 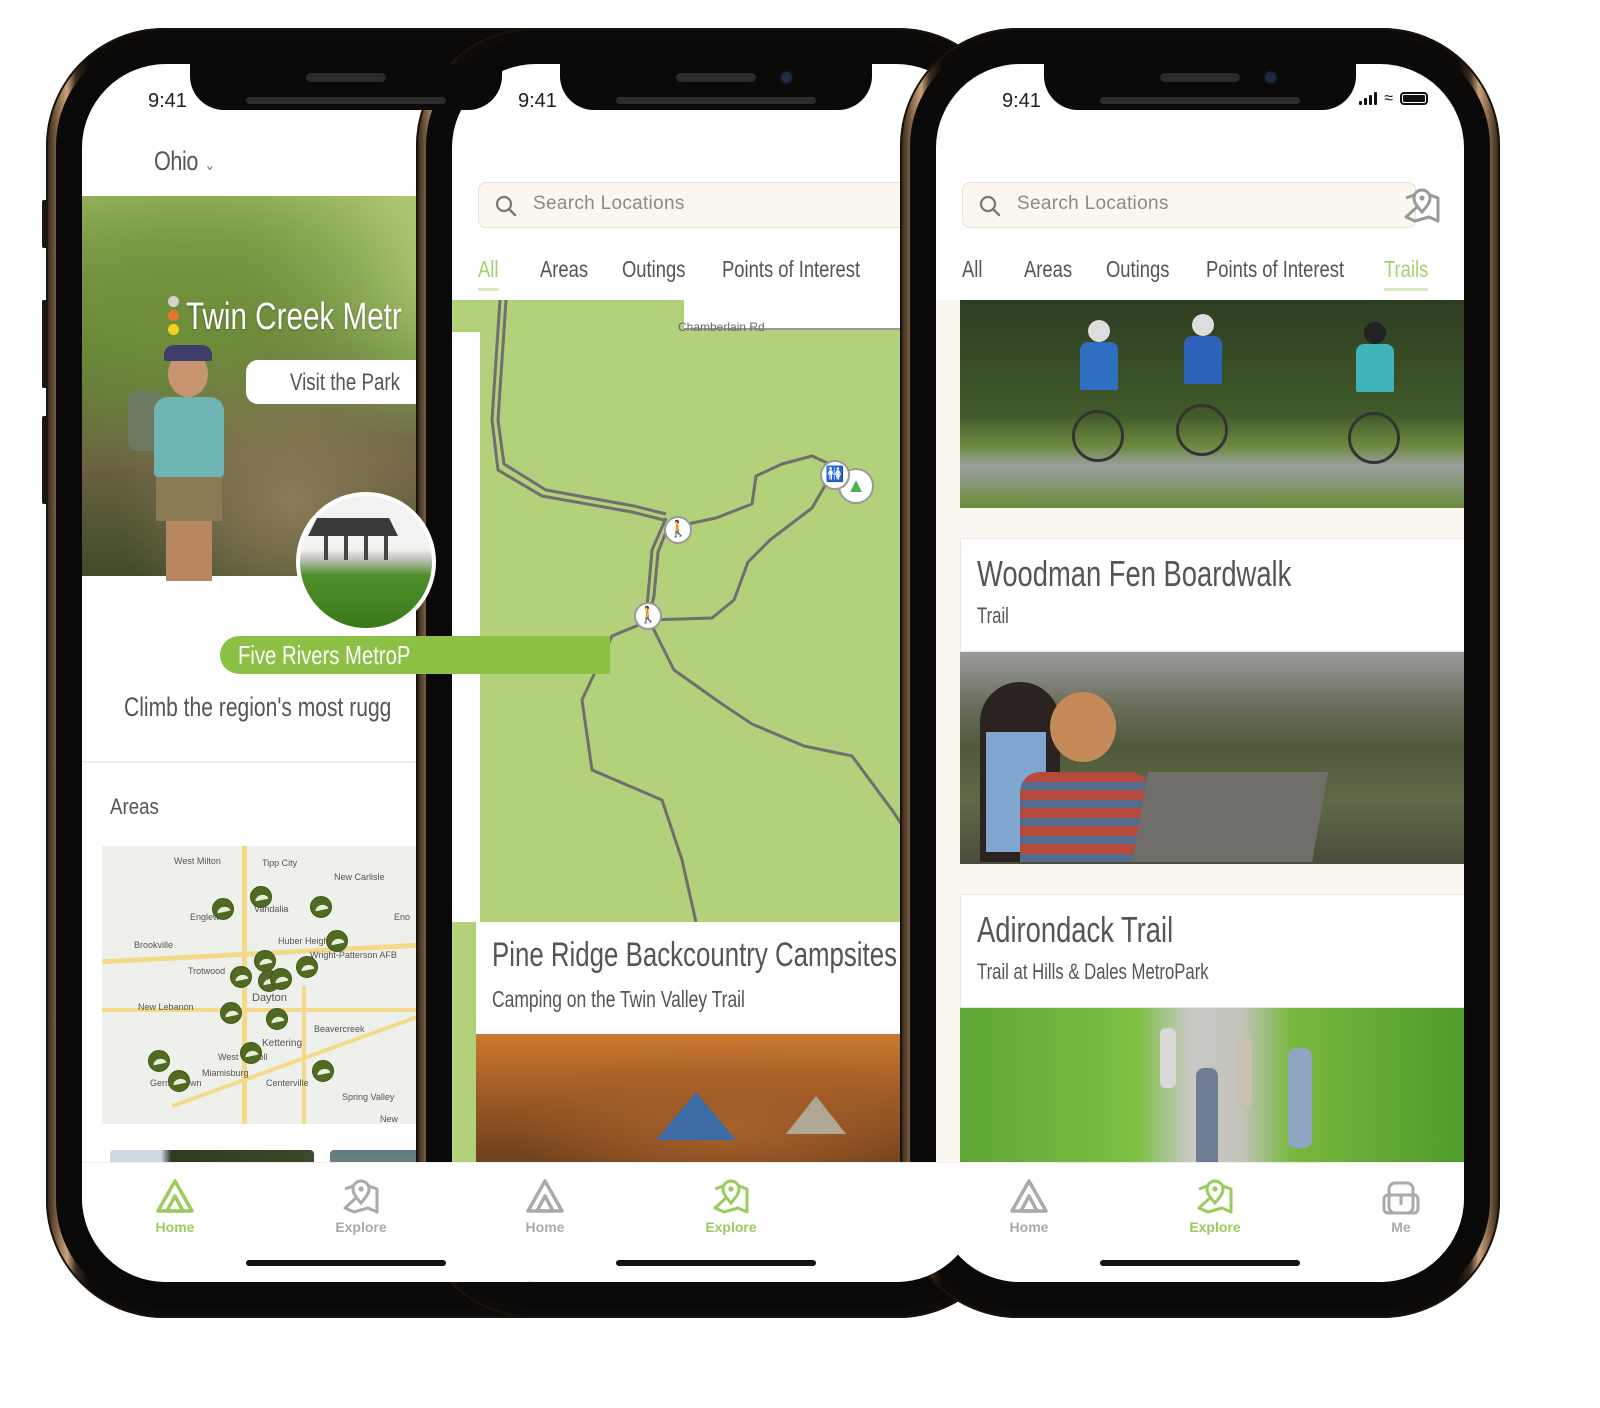 I want to click on map-label: Kettering, so click(x=282, y=1043).